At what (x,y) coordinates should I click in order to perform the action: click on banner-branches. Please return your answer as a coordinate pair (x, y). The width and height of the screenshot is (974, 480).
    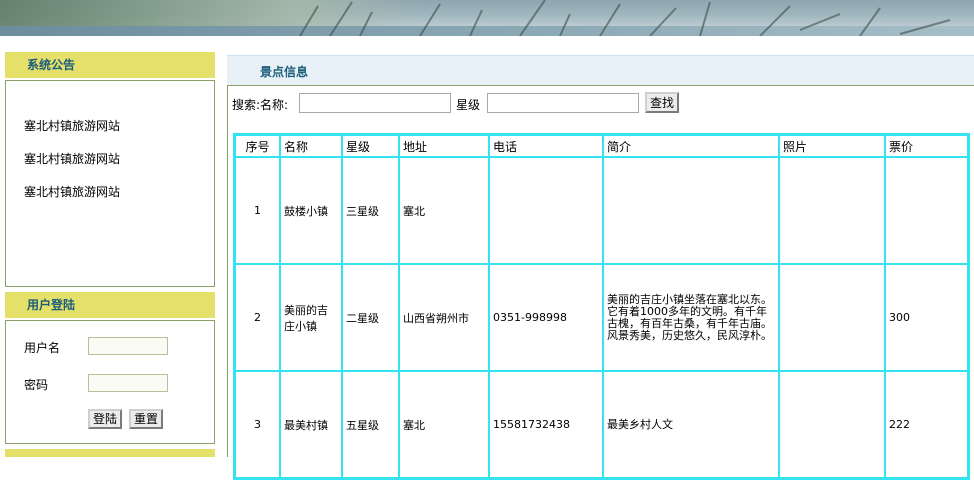
    Looking at the image, I should click on (625, 18).